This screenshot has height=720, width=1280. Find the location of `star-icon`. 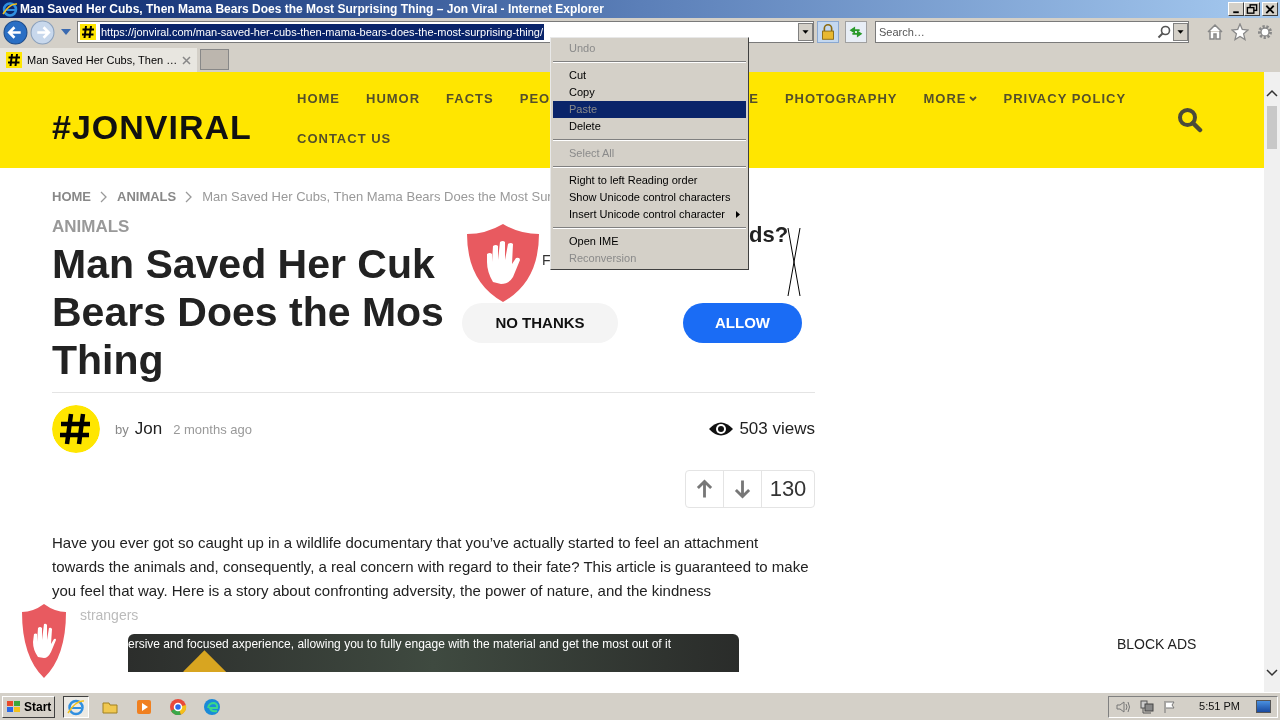

star-icon is located at coordinates (1240, 32).